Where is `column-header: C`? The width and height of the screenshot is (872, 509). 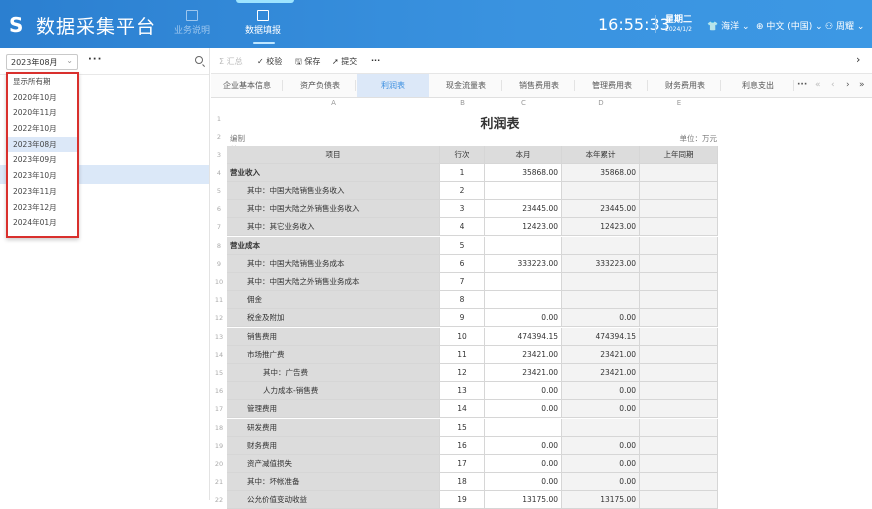 column-header: C is located at coordinates (523, 103).